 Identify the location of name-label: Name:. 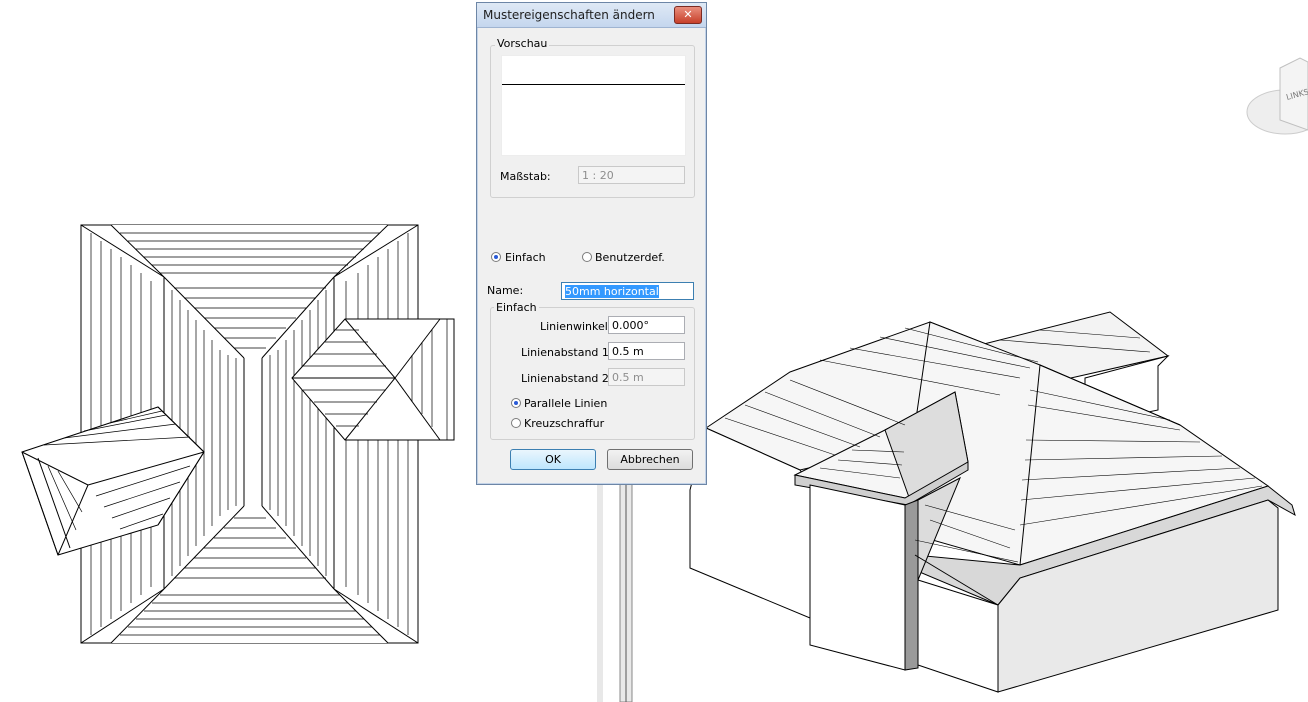
(505, 290).